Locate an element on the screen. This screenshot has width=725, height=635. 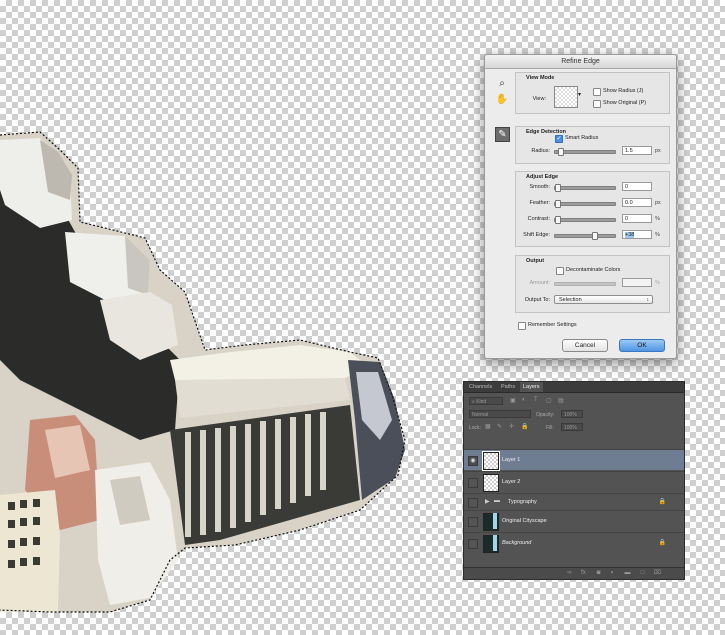
layers-footer: ∞ fx ◙ ◐ ▬ □ ⌧ is located at coordinates (574, 573).